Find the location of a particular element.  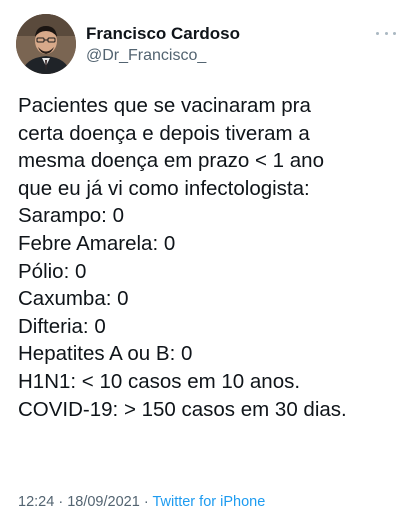

display-name: Francisco Cardoso is located at coordinates (163, 34).